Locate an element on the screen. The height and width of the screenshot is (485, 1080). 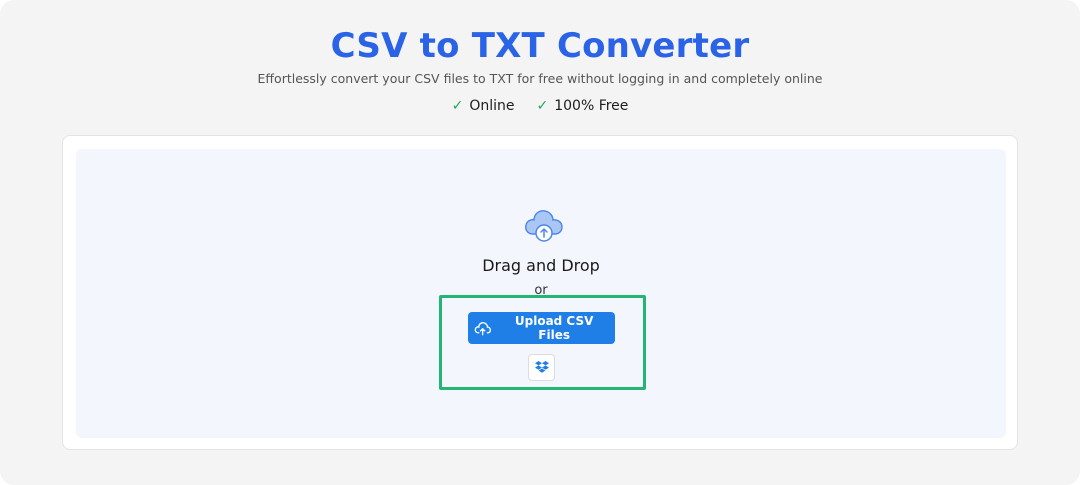
feature-list: ✓ Online ✓ 100% Free is located at coordinates (540, 106).